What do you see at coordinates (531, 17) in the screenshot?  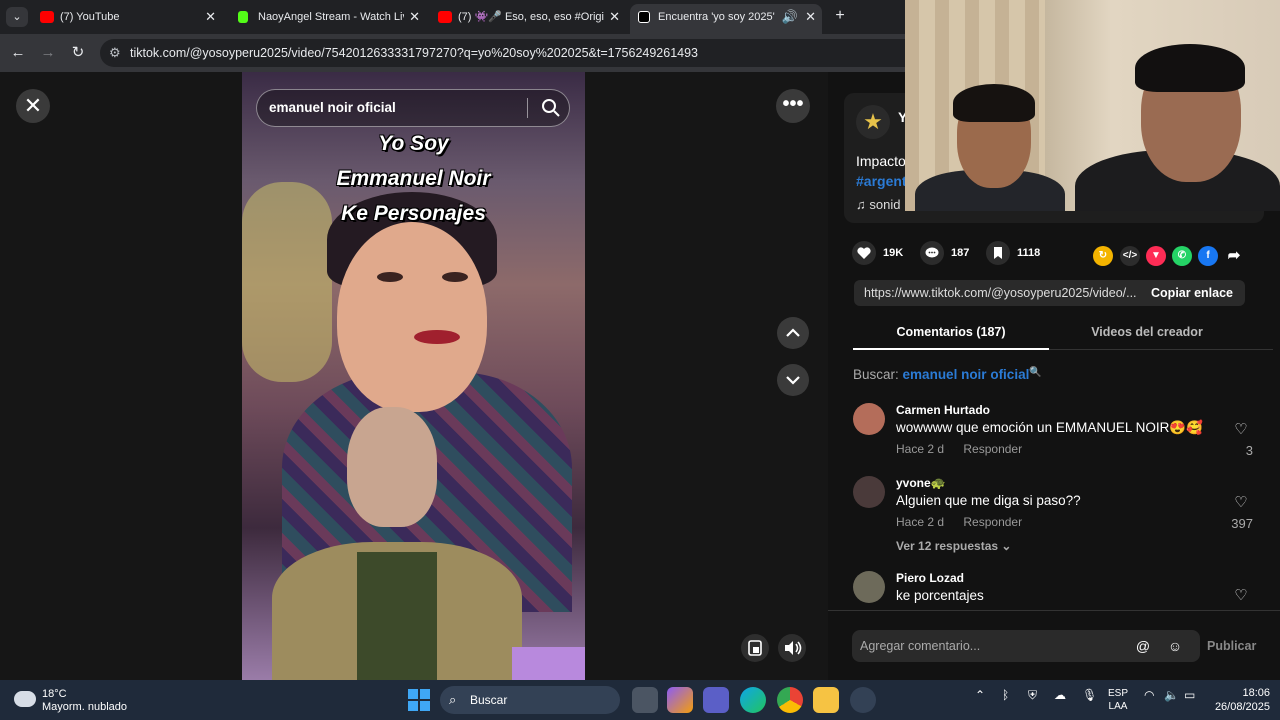 I see `tab-title: (7) 👾🎤 Eso, eso, eso #Original` at bounding box center [531, 17].